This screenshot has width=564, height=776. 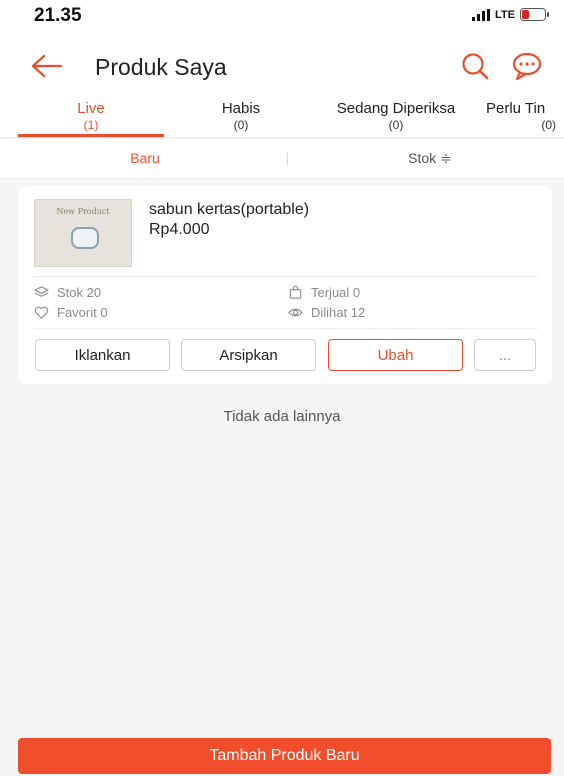 I want to click on sort-new-button: Baru, so click(x=145, y=158).